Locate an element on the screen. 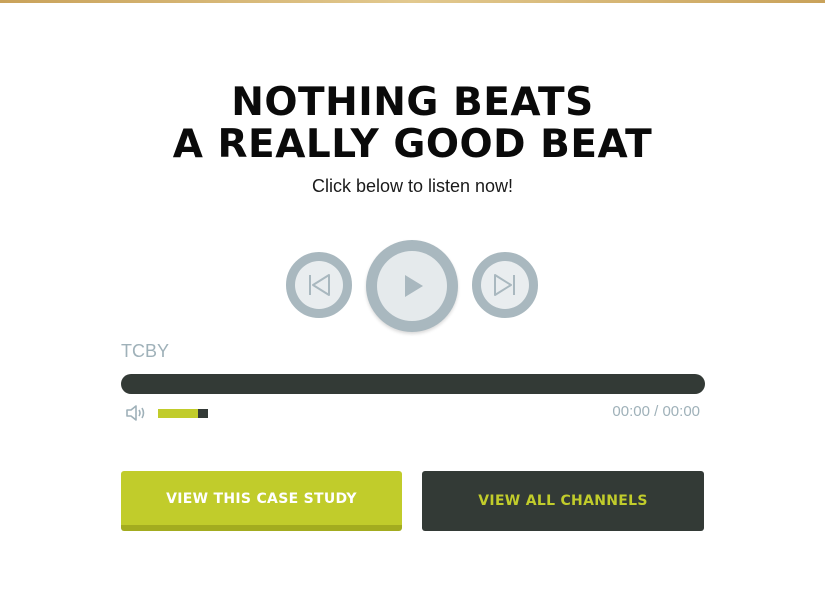 The image size is (825, 603). speaker-icon is located at coordinates (137, 413).